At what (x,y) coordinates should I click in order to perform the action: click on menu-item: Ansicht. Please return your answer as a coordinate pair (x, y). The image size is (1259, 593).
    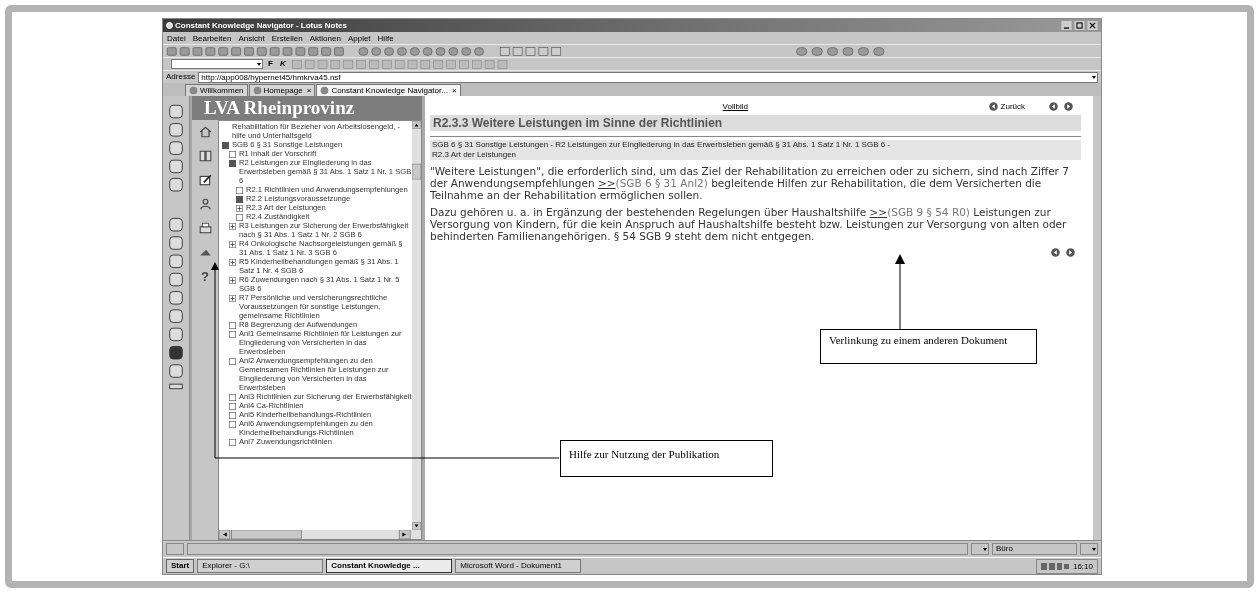
    Looking at the image, I should click on (251, 38).